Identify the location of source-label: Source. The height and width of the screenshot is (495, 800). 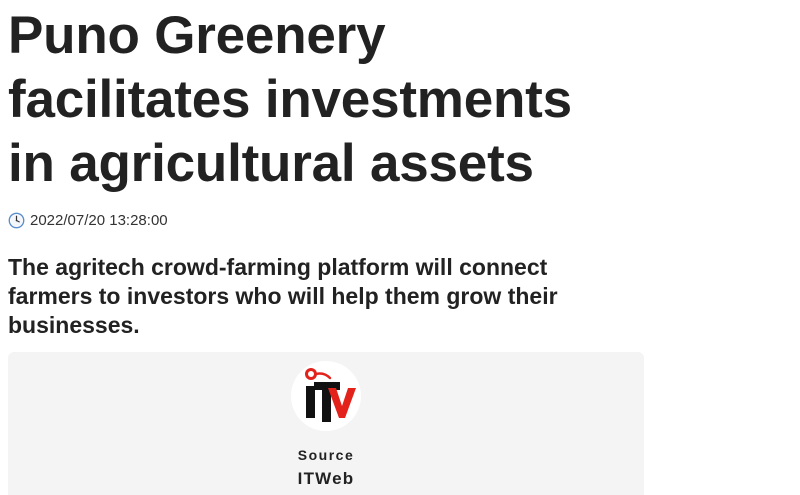
(326, 455).